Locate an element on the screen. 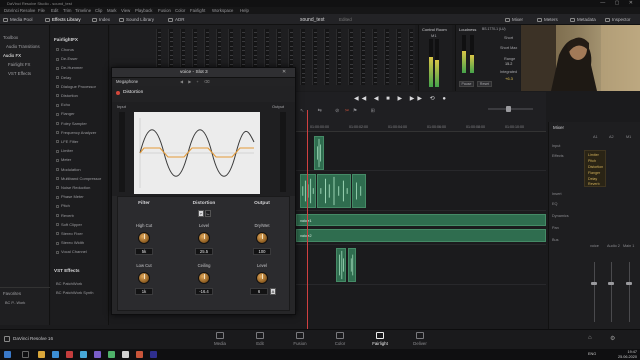 This screenshot has width=640, height=360. menu-view: View is located at coordinates (125, 10).